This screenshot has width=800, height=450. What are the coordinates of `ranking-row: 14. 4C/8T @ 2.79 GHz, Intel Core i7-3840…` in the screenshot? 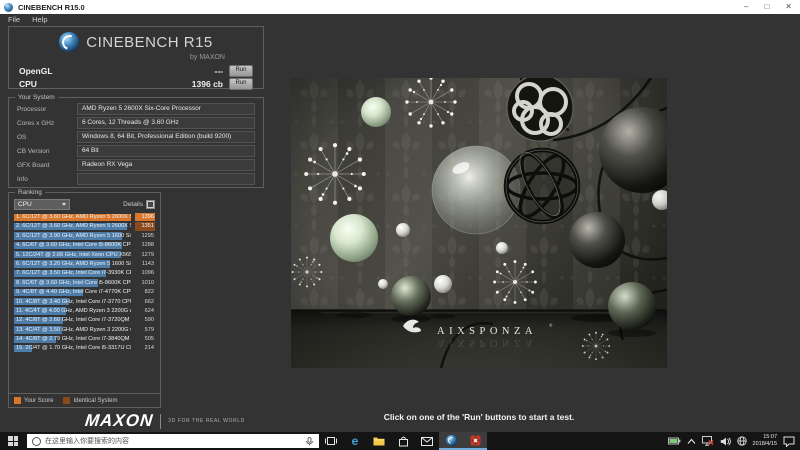 It's located at (84, 339).